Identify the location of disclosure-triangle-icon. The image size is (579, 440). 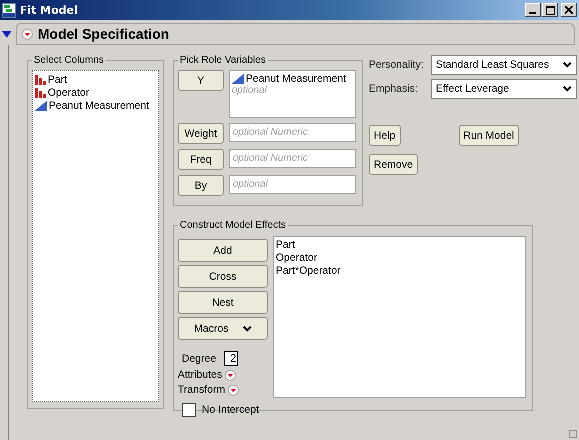
(7, 34).